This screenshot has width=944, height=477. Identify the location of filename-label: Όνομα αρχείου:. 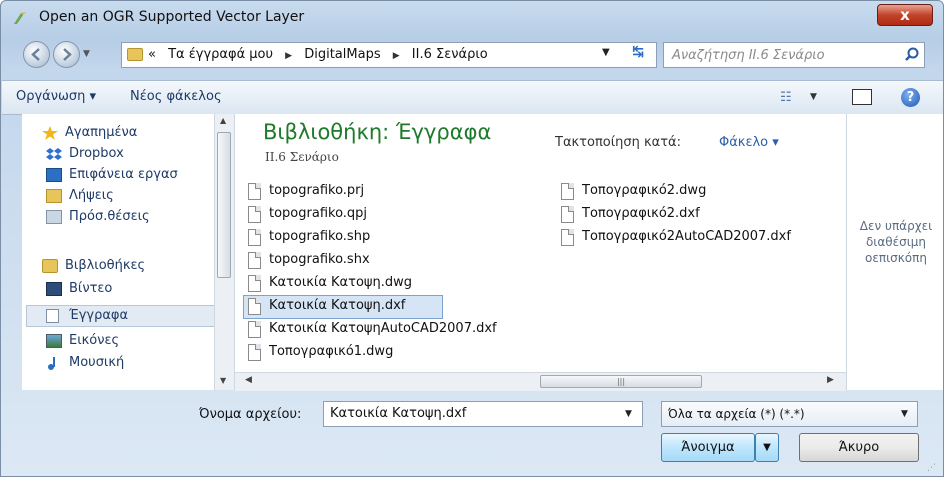
(250, 414).